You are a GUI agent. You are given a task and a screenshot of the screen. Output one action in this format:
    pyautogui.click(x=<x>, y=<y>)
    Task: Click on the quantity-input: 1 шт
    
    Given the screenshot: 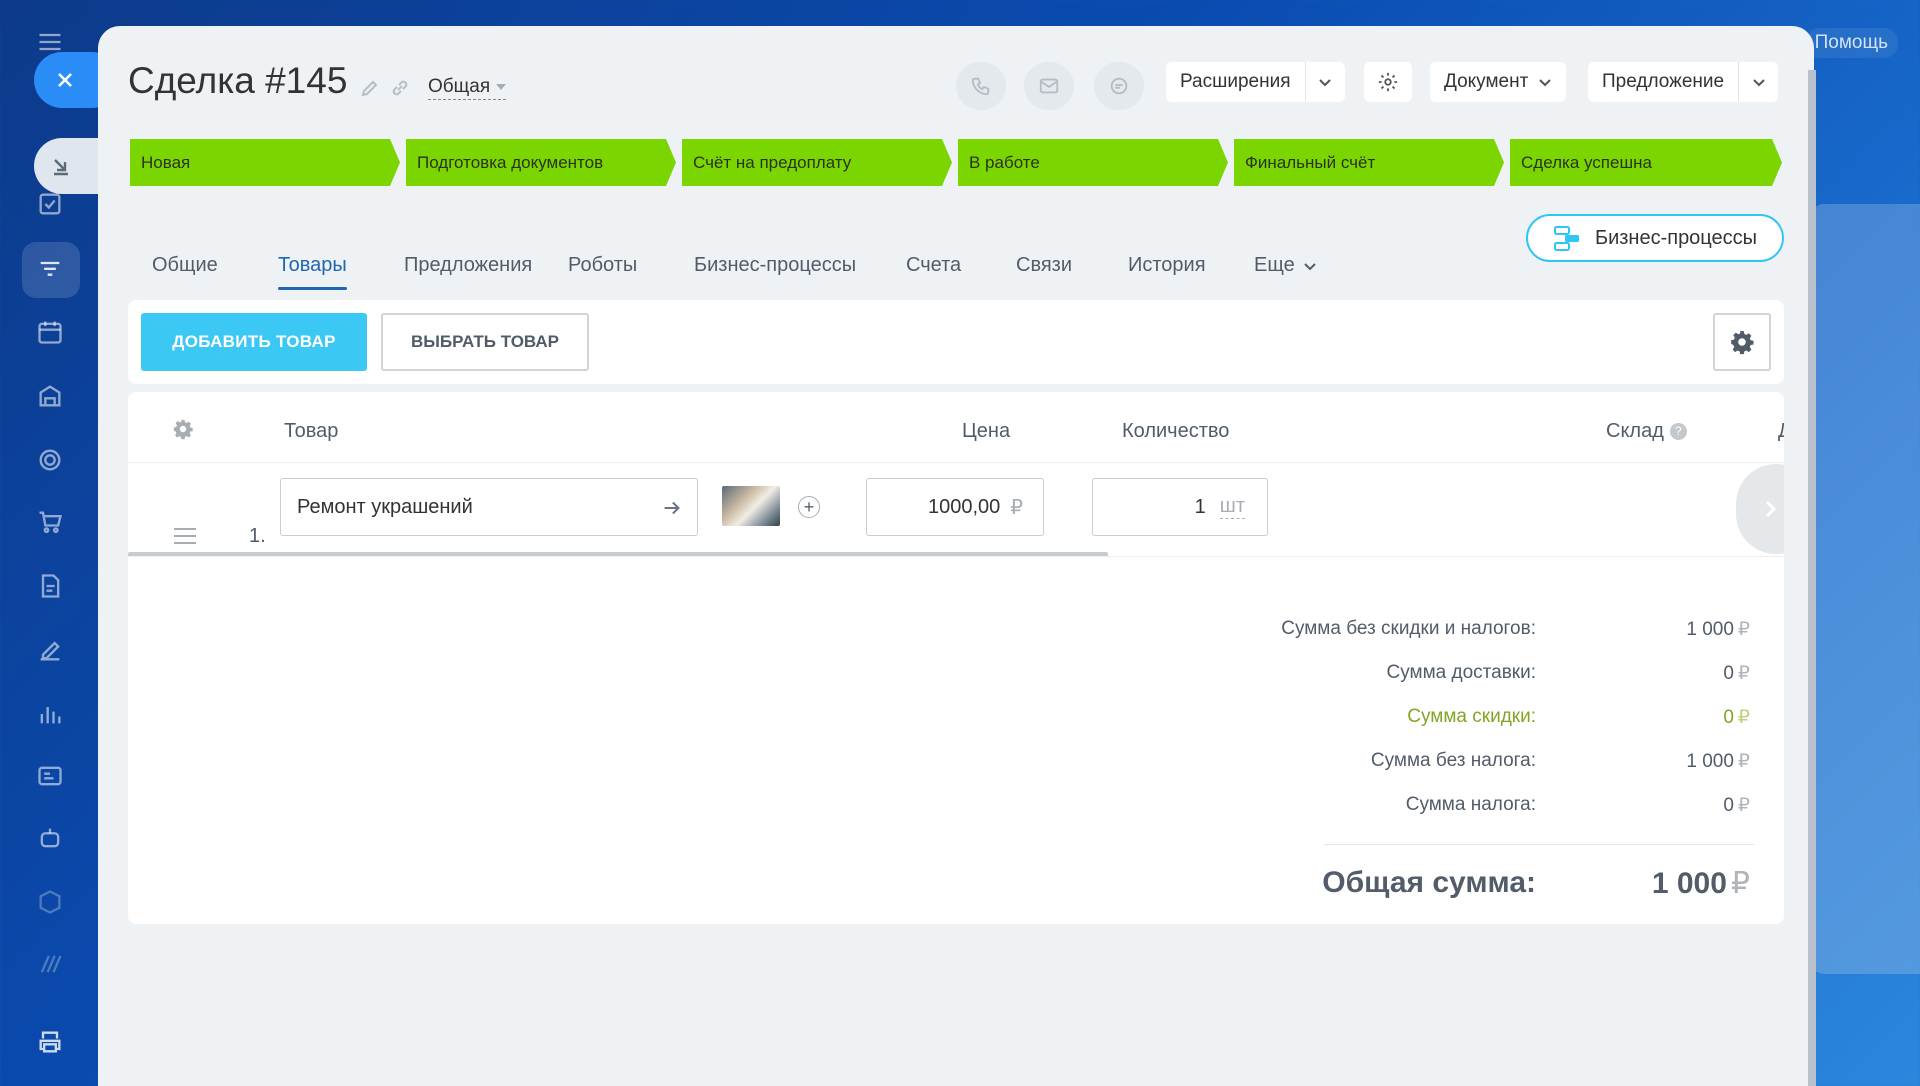 What is the action you would take?
    pyautogui.click(x=1180, y=507)
    